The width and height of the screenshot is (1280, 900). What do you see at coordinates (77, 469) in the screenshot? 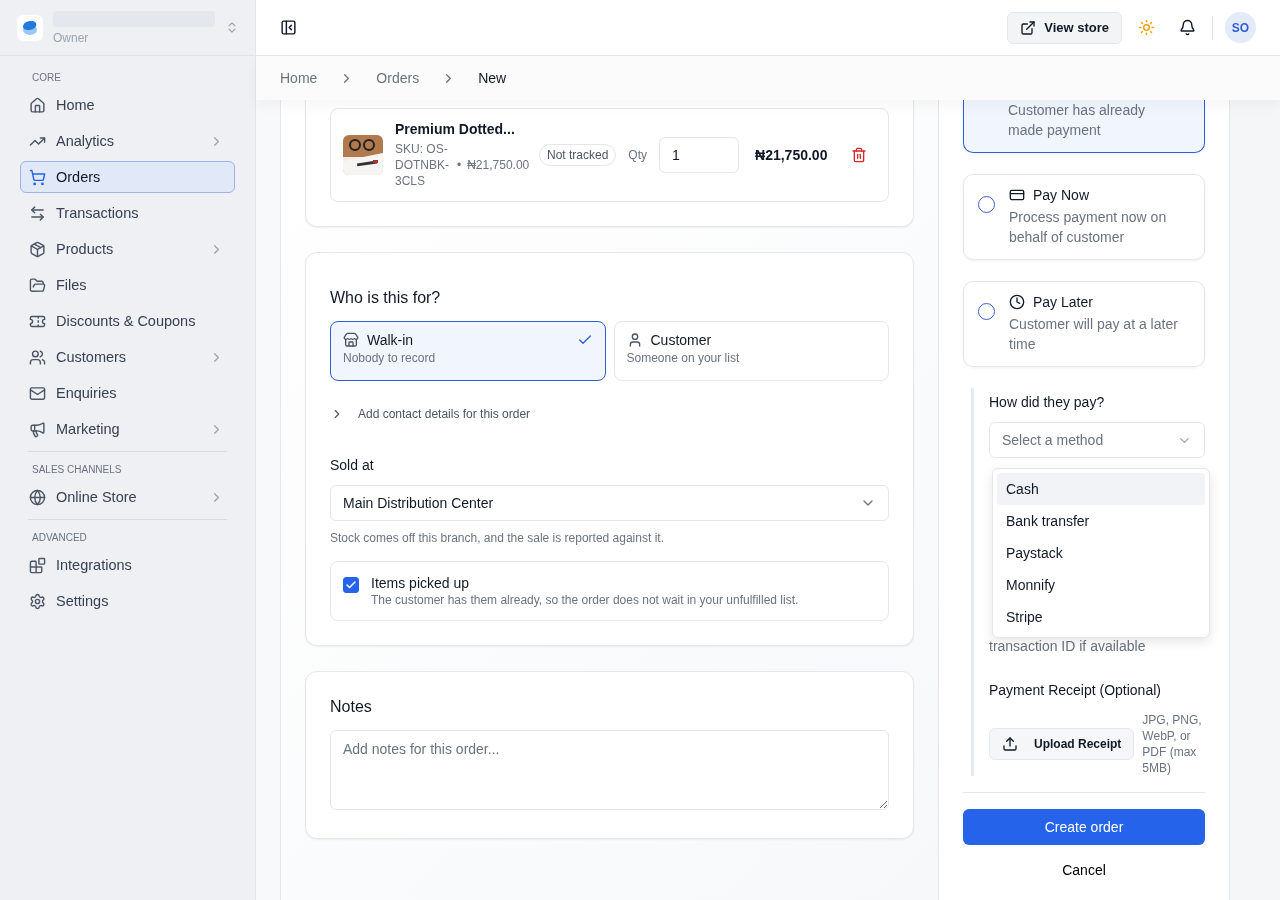
I see `section-label: SALES CHANNELS` at bounding box center [77, 469].